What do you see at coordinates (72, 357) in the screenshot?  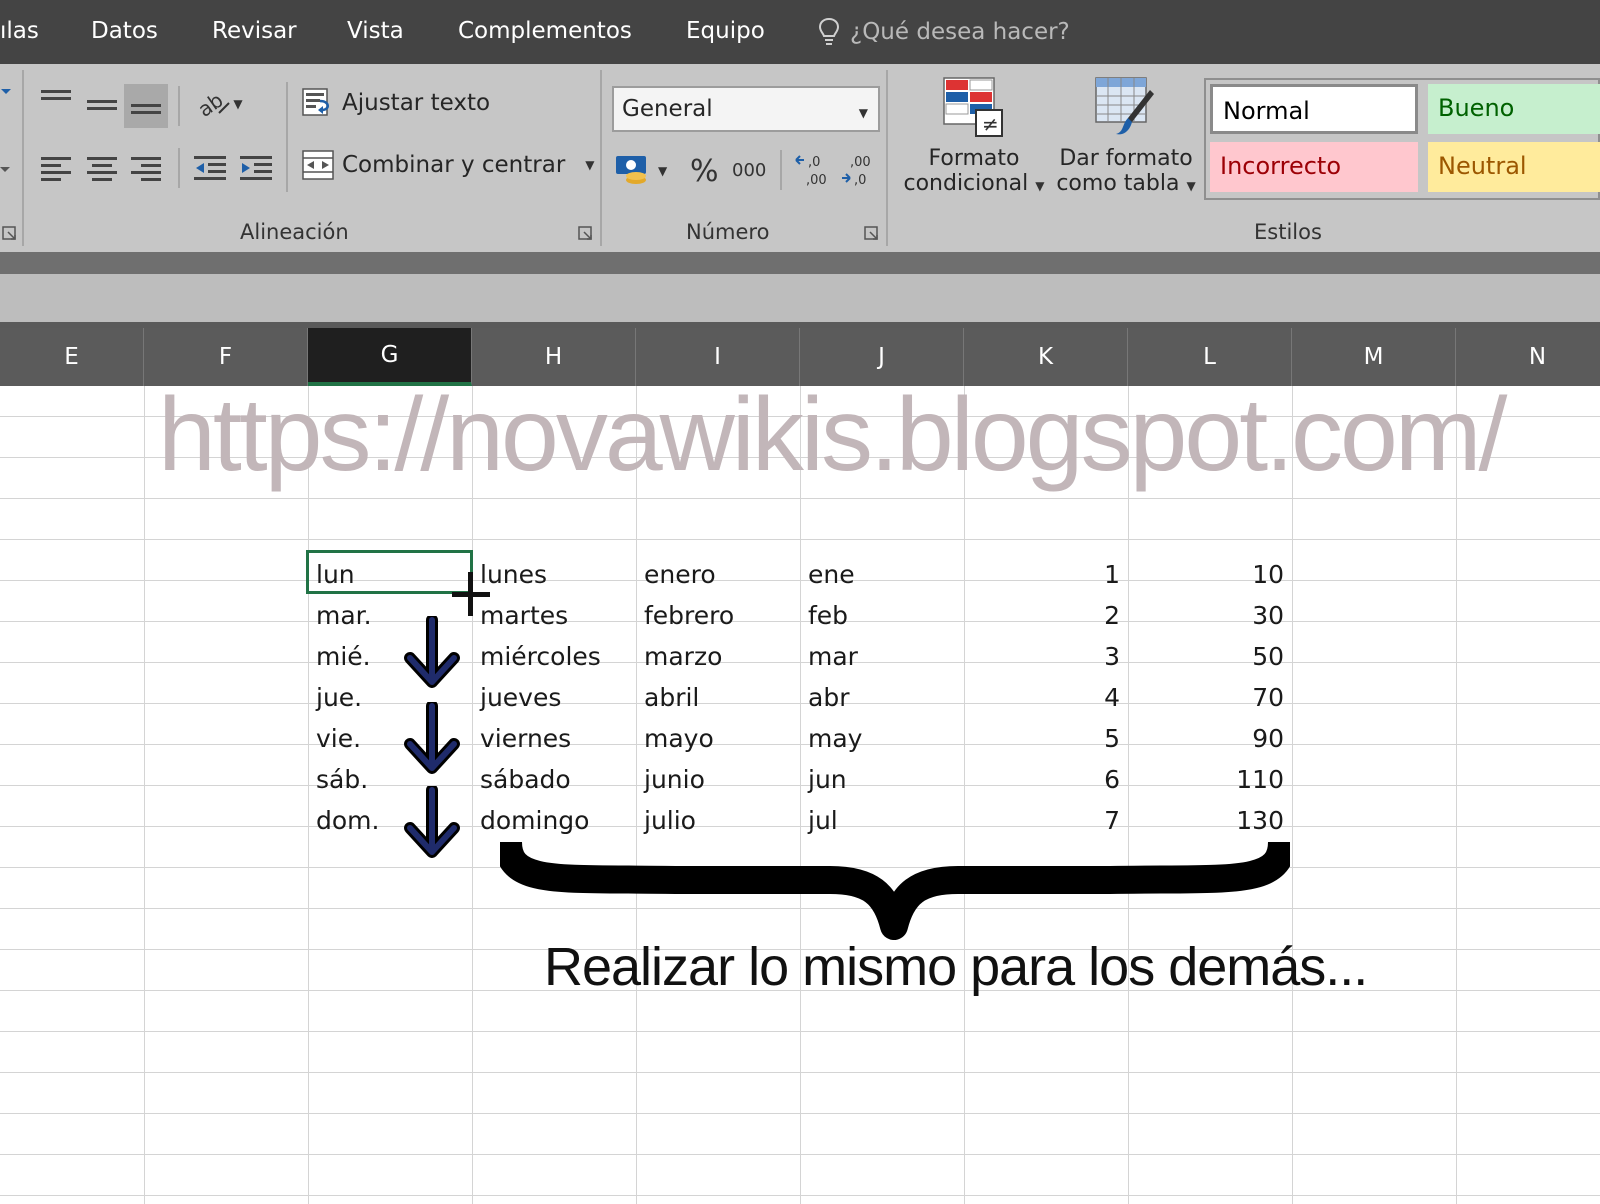 I see `column-header-e: E` at bounding box center [72, 357].